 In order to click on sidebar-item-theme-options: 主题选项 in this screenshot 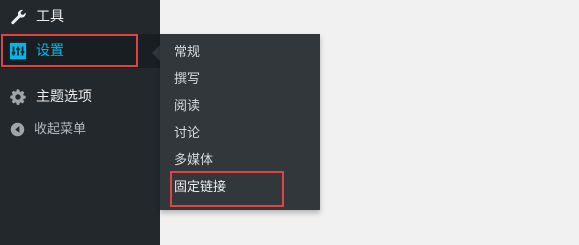, I will do `click(80, 97)`.